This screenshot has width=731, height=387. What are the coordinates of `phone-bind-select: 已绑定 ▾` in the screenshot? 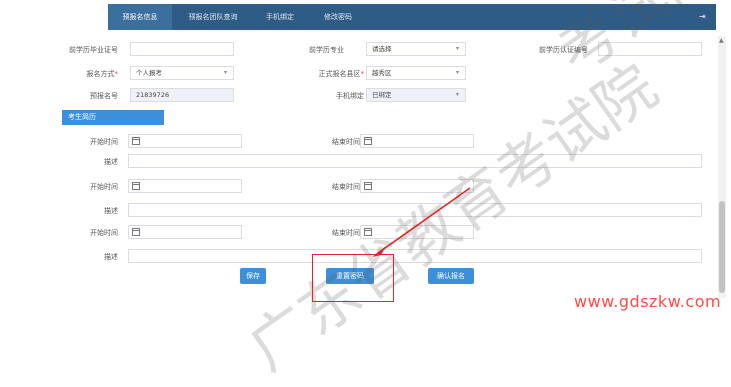 It's located at (416, 95).